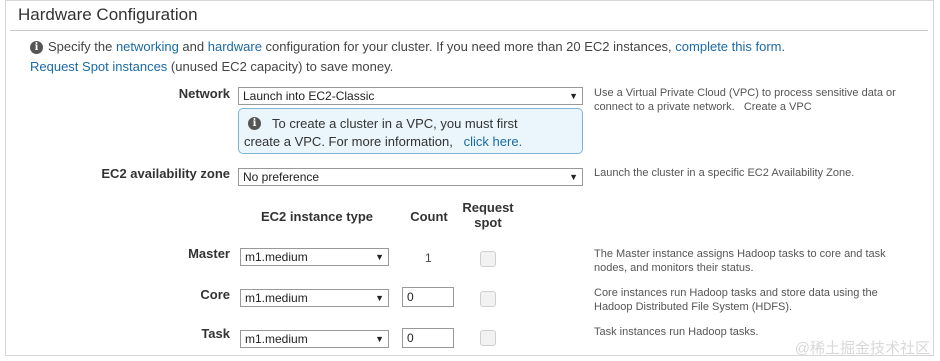  What do you see at coordinates (281, 177) in the screenshot?
I see `az-select-value: No preference` at bounding box center [281, 177].